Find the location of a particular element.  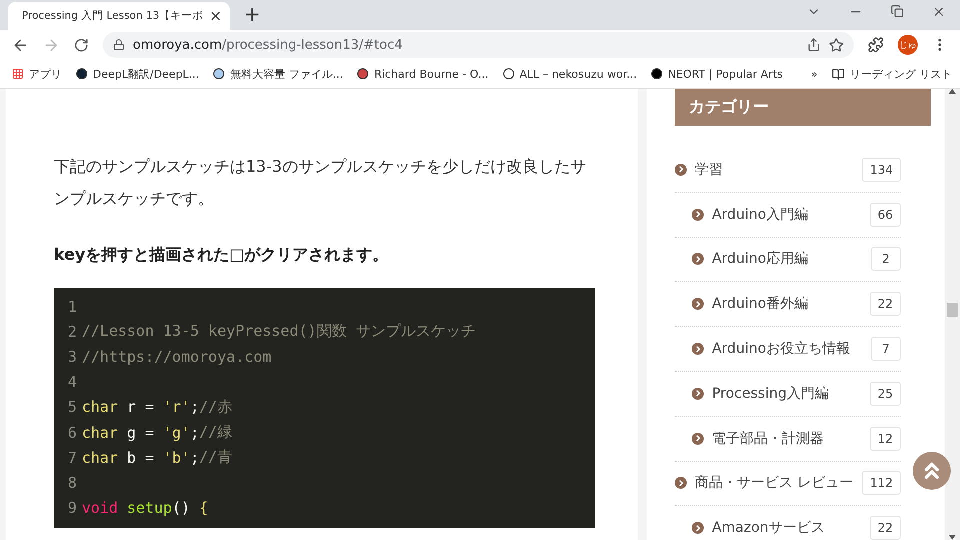

profile-avatar: じゅ is located at coordinates (908, 45).